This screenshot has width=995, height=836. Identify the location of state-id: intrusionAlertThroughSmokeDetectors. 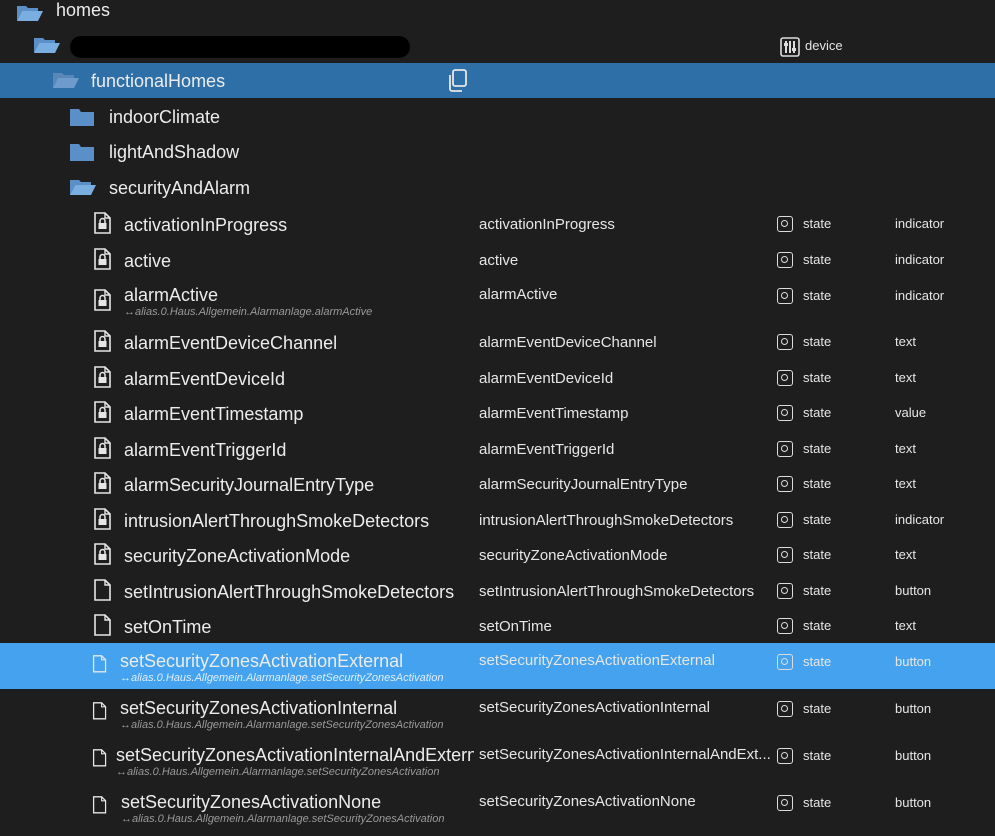
(606, 520).